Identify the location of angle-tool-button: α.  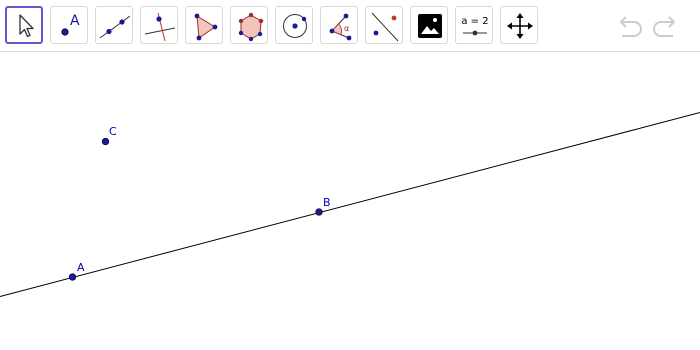
(339, 25).